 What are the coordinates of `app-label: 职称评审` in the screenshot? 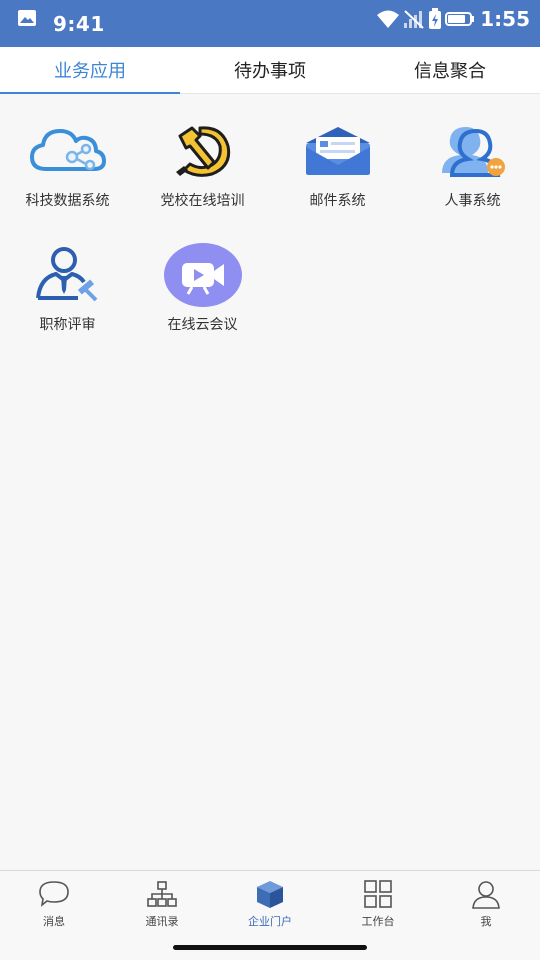 It's located at (67, 325).